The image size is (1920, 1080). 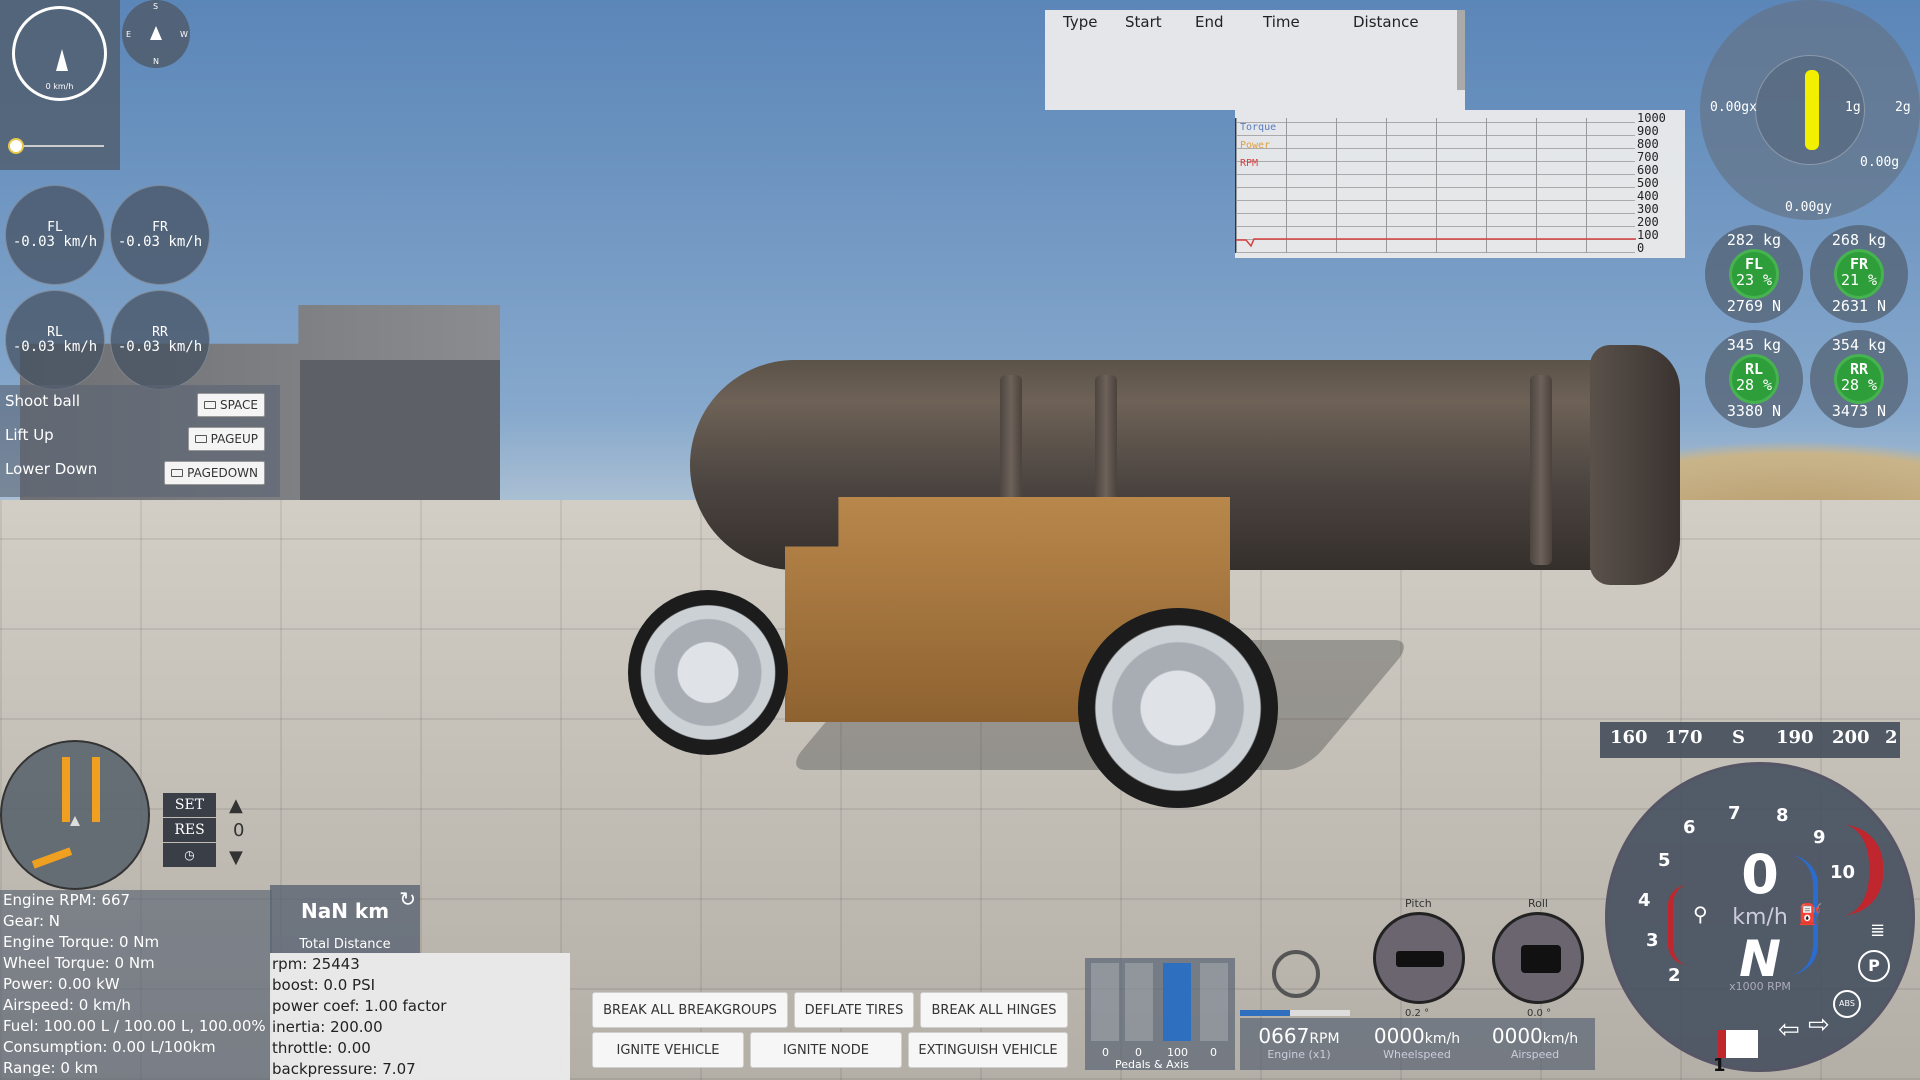 What do you see at coordinates (1417, 1013) in the screenshot?
I see `pitch-value: 0.2 °` at bounding box center [1417, 1013].